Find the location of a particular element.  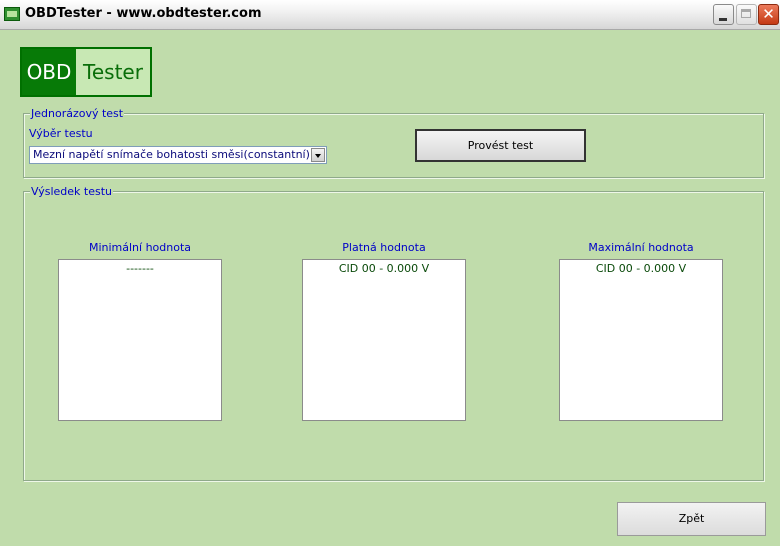

back-button: Zpět is located at coordinates (691, 519).